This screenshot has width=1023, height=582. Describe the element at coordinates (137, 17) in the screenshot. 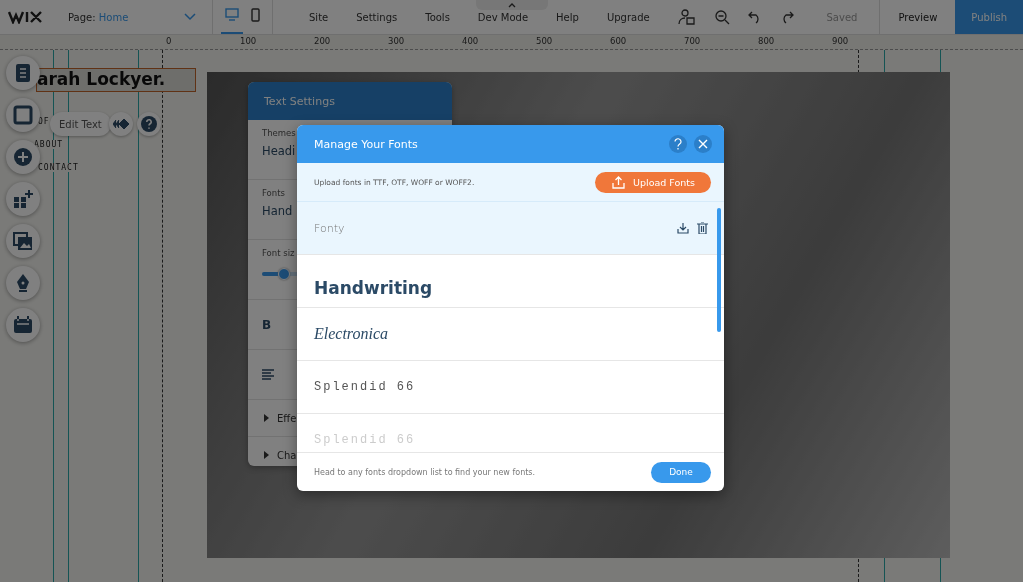

I see `page-dropdown: Page: Home` at that location.